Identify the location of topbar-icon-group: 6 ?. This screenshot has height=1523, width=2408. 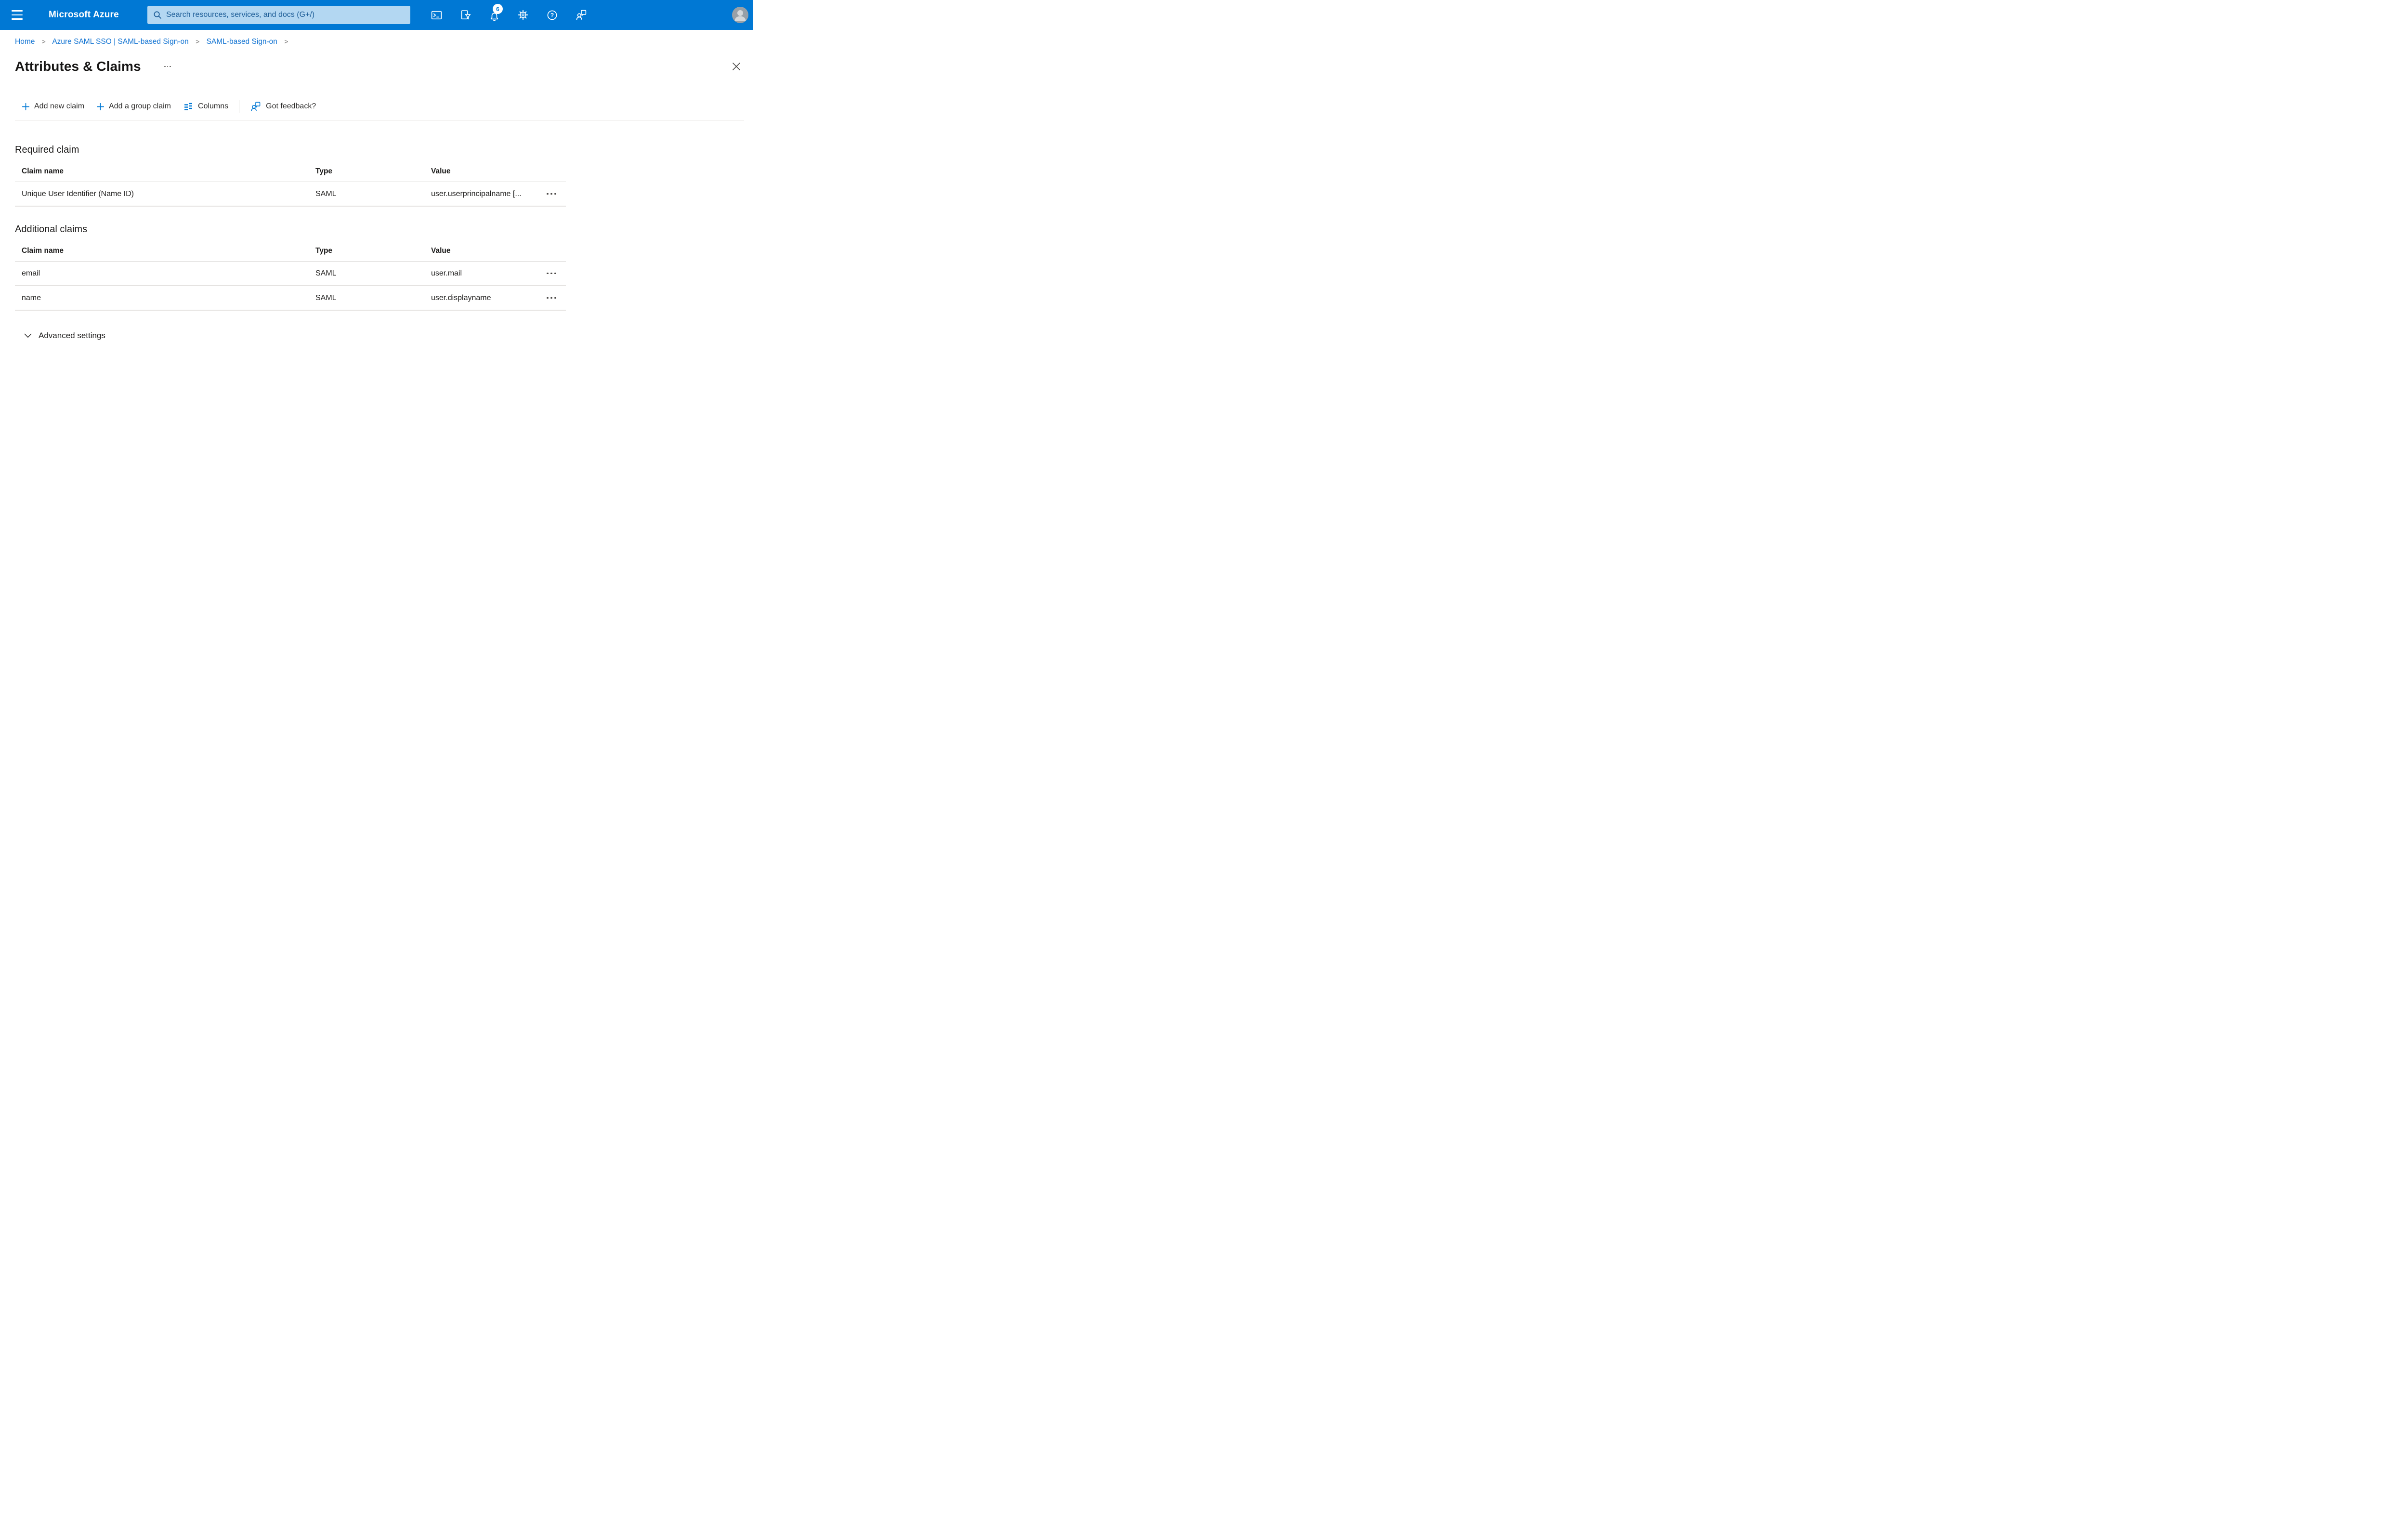
(508, 15).